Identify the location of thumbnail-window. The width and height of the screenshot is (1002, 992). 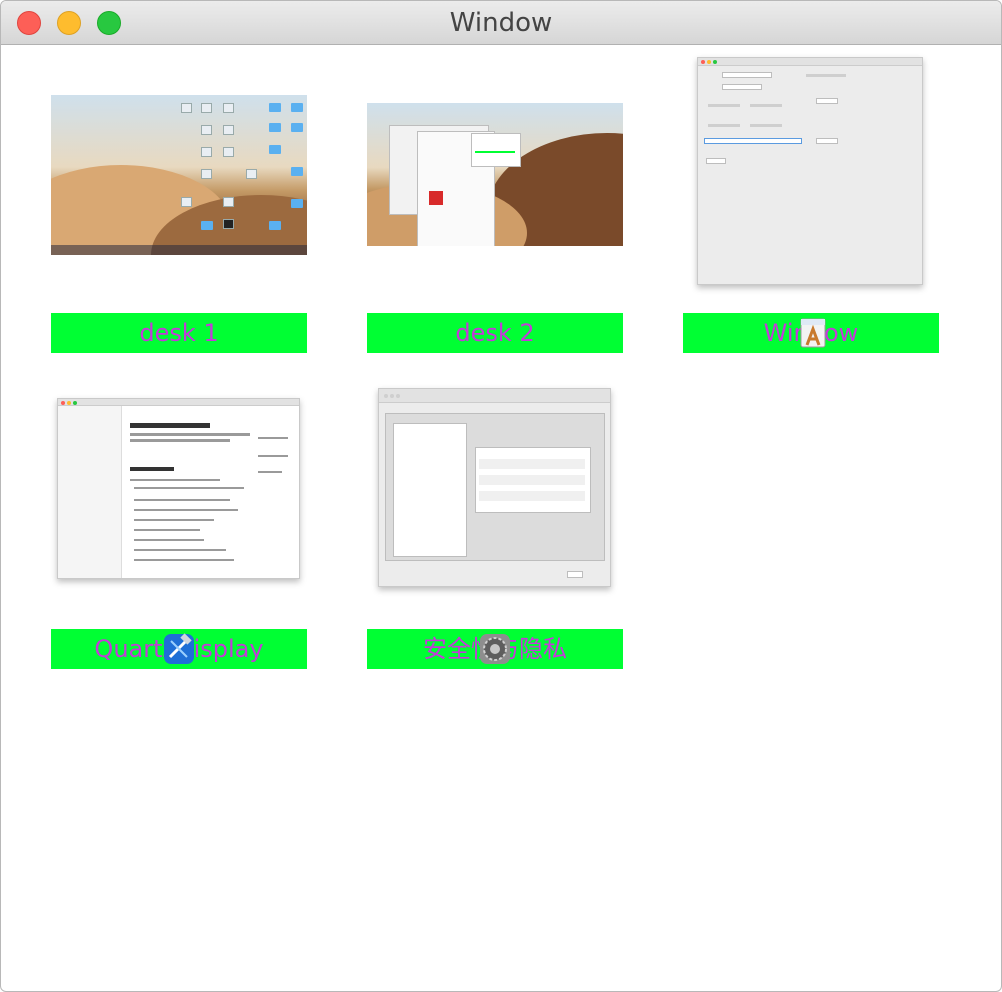
(810, 171).